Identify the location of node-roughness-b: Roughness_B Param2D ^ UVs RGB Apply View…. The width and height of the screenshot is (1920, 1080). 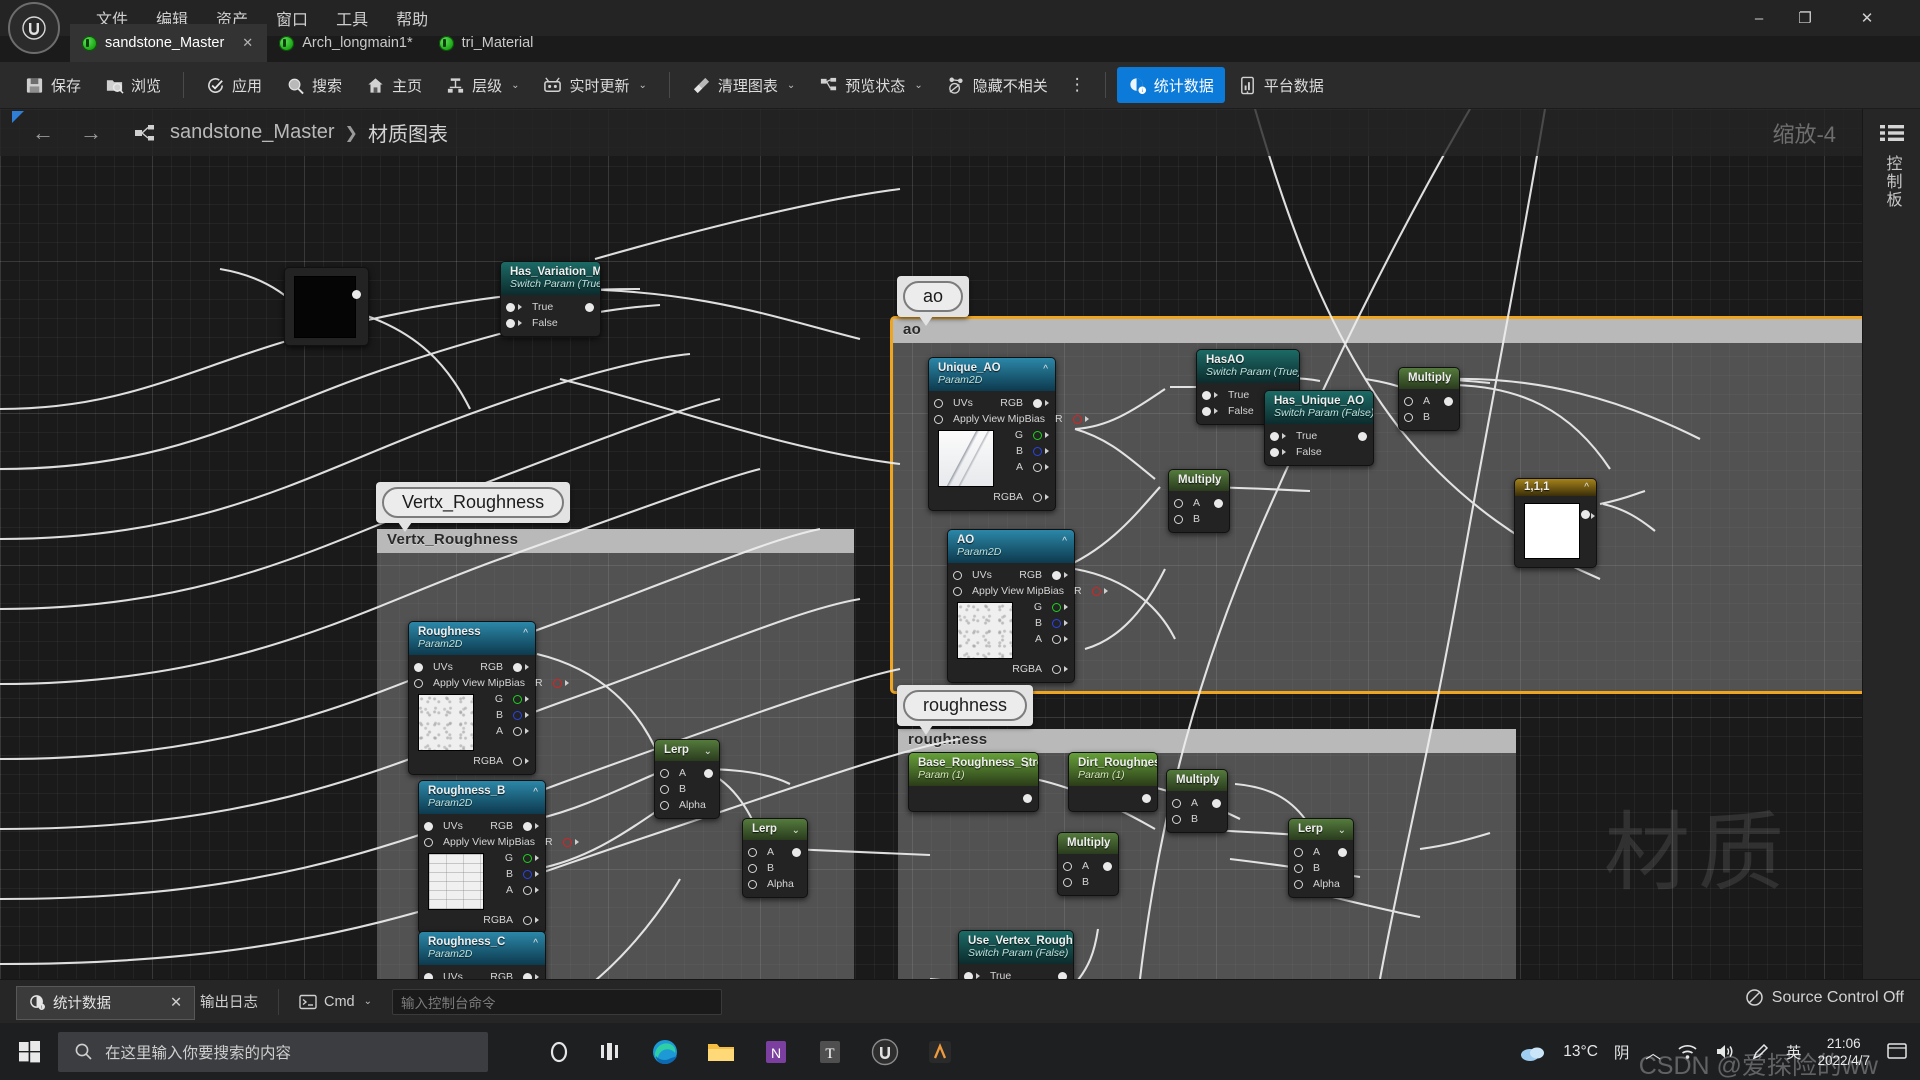
(498, 857).